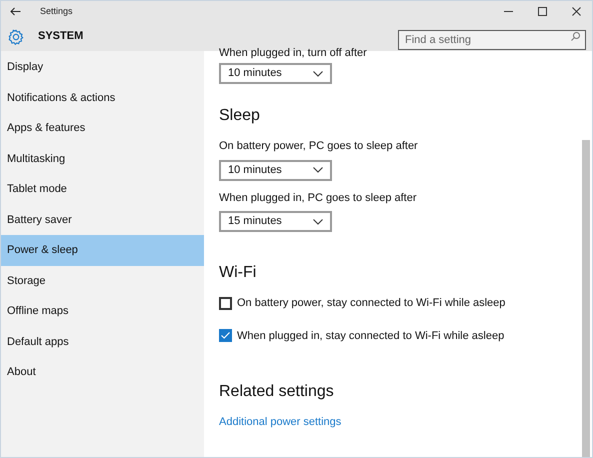 The height and width of the screenshot is (458, 593). What do you see at coordinates (542, 11) in the screenshot?
I see `maximize-icon` at bounding box center [542, 11].